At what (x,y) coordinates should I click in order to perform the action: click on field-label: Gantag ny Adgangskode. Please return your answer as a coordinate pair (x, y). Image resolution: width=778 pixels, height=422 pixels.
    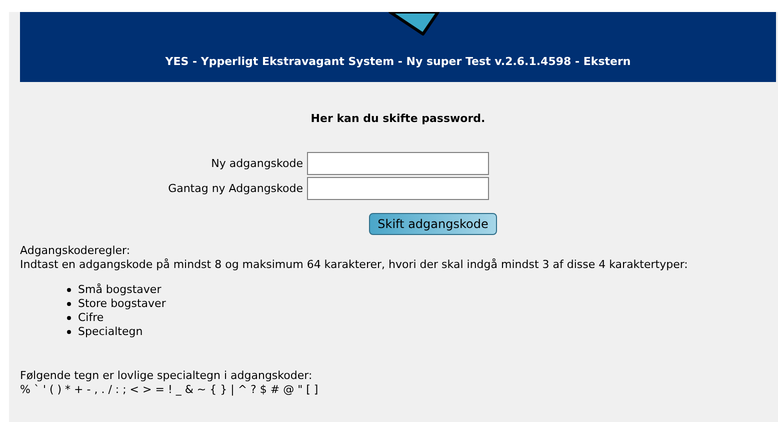
    Looking at the image, I should click on (235, 188).